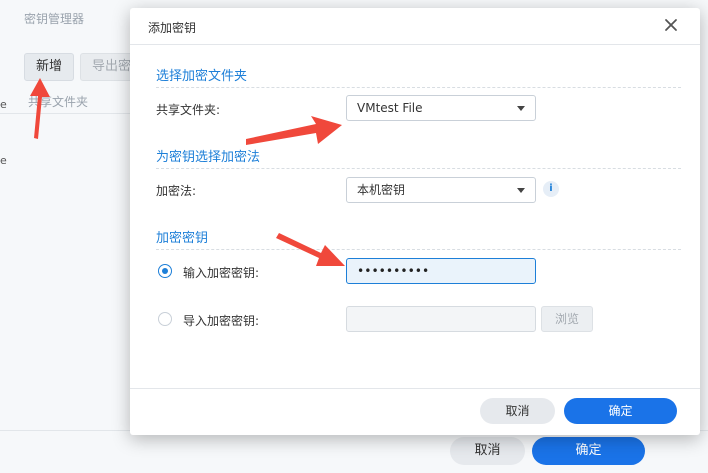  I want to click on section-title-key: 加密密钥, so click(182, 238).